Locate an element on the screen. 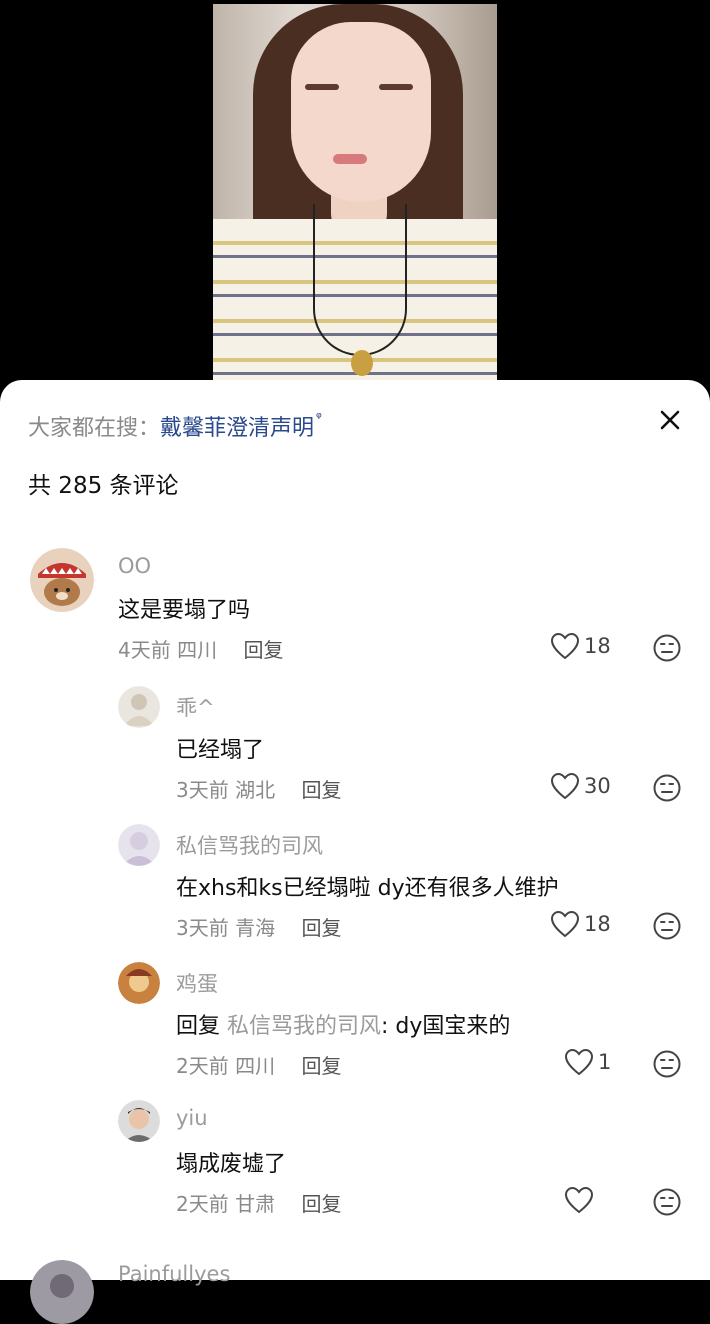  like-button is located at coordinates (581, 1200).